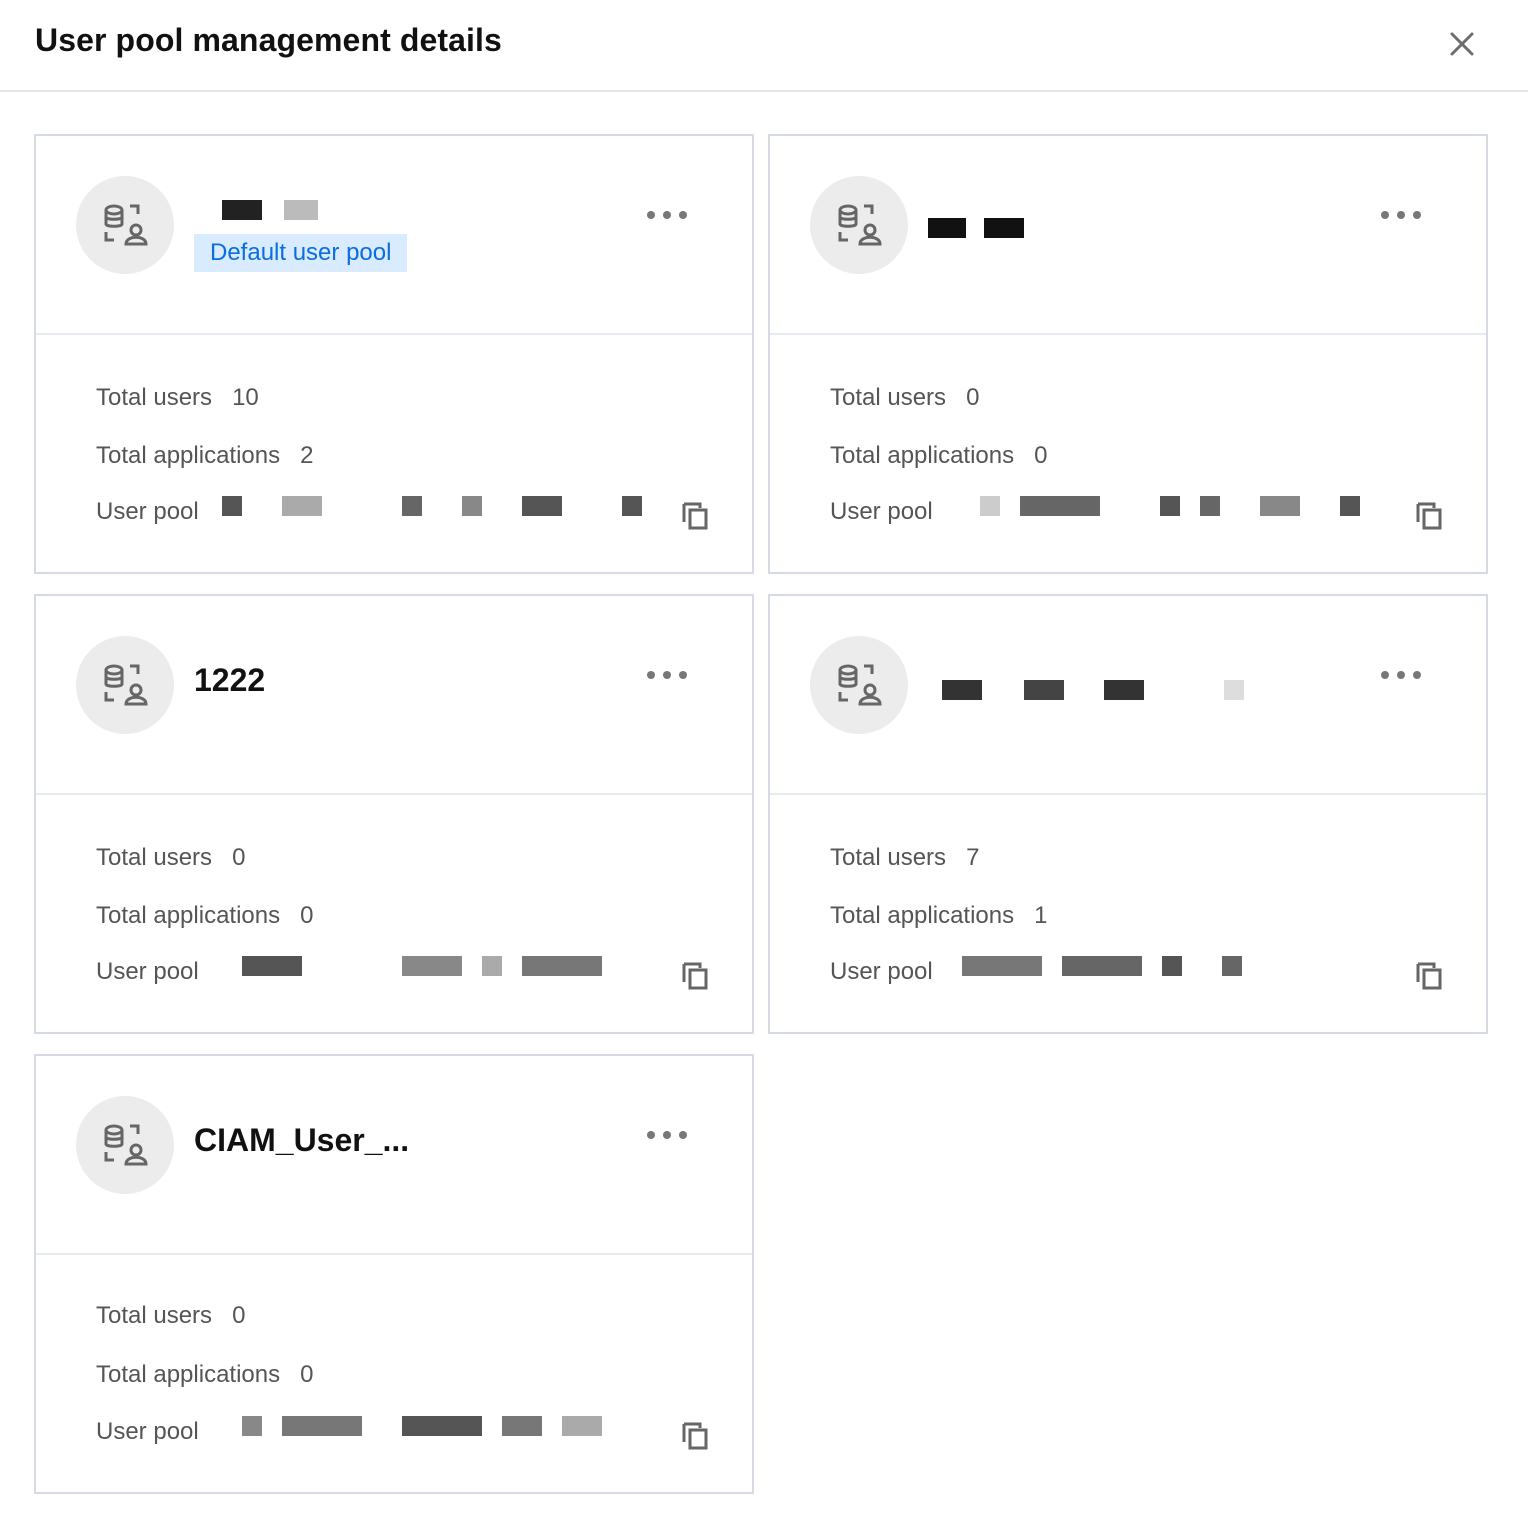 This screenshot has width=1528, height=1516. Describe the element at coordinates (301, 253) in the screenshot. I see `default-user-pool-badge: Default user pool` at that location.